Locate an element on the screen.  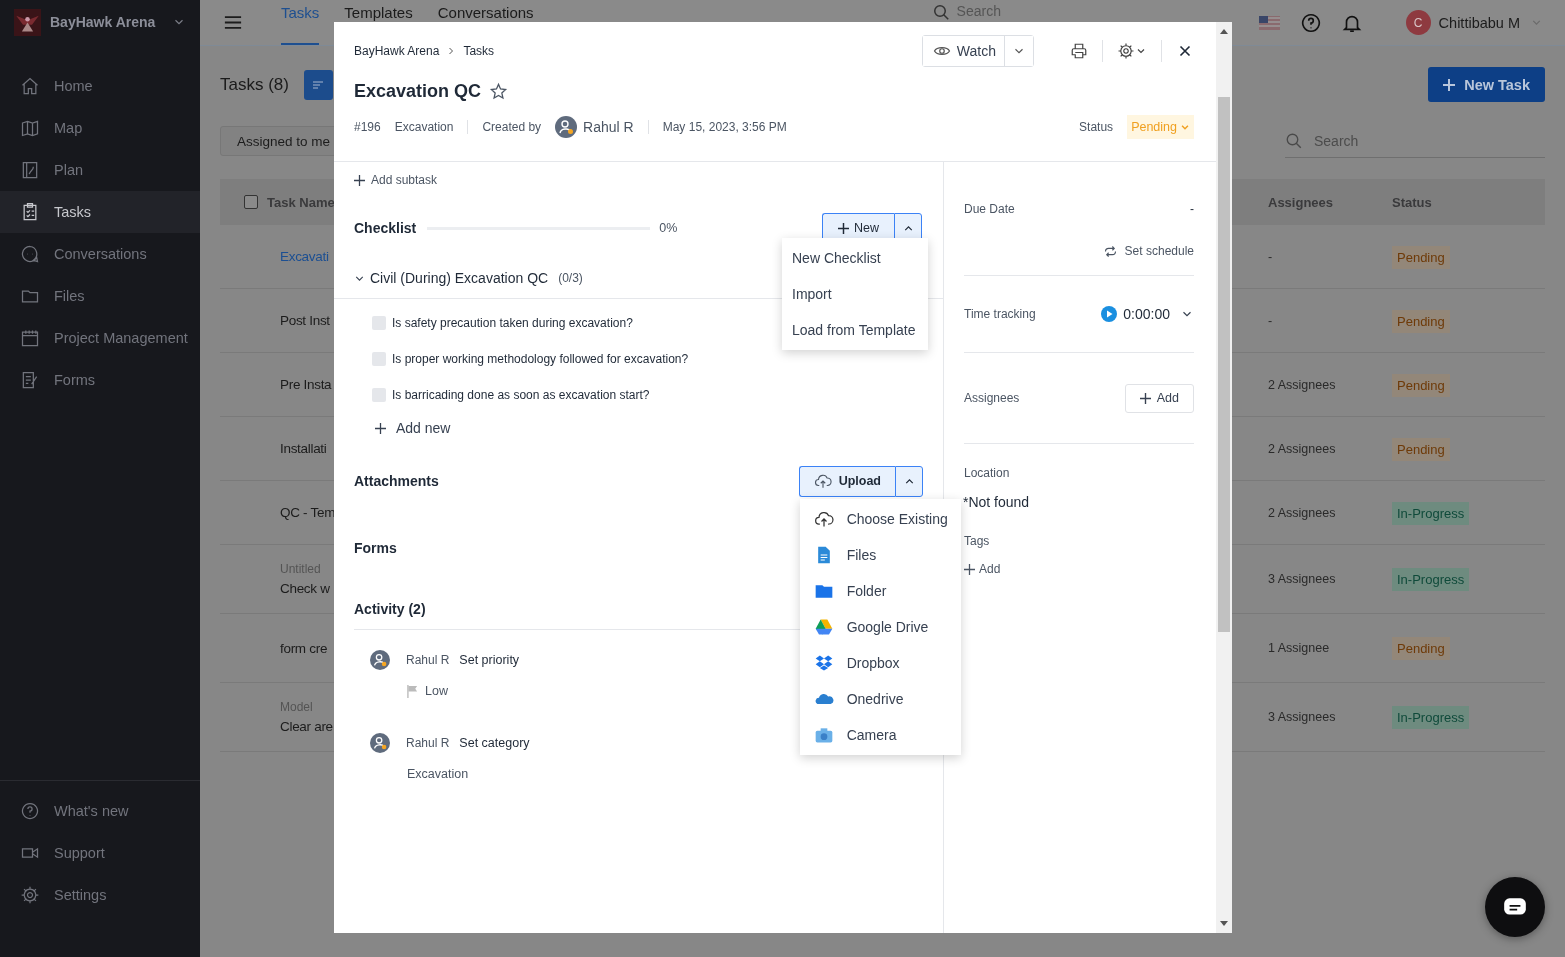
checklist-item: Is barricading done as soon as excavation start? is located at coordinates (521, 395).